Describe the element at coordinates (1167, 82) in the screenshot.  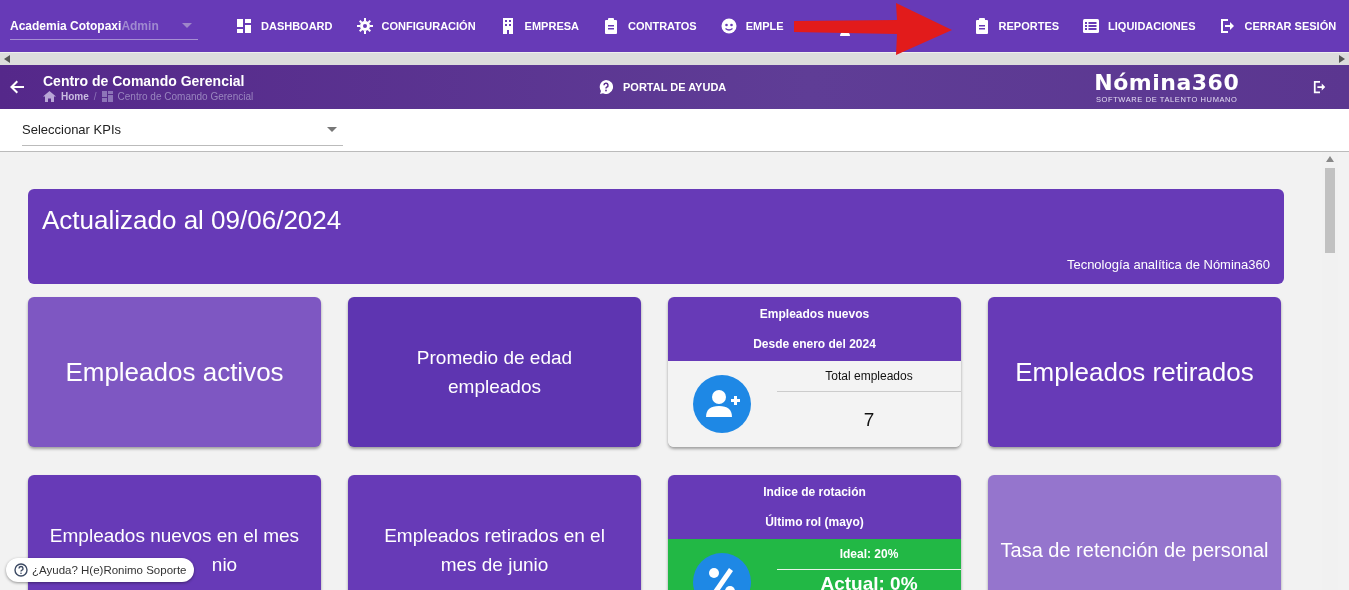
I see `logo-wordmark: Nómina360` at that location.